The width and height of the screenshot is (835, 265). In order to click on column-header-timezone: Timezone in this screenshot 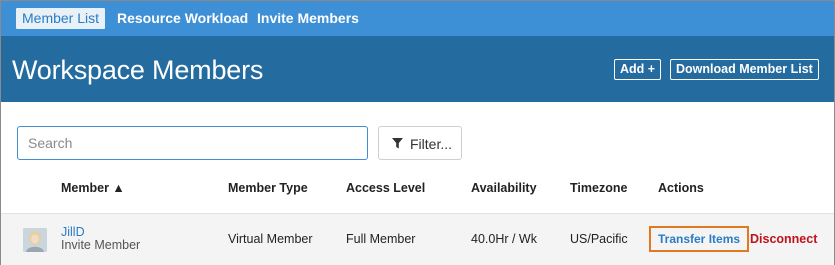, I will do `click(598, 188)`.